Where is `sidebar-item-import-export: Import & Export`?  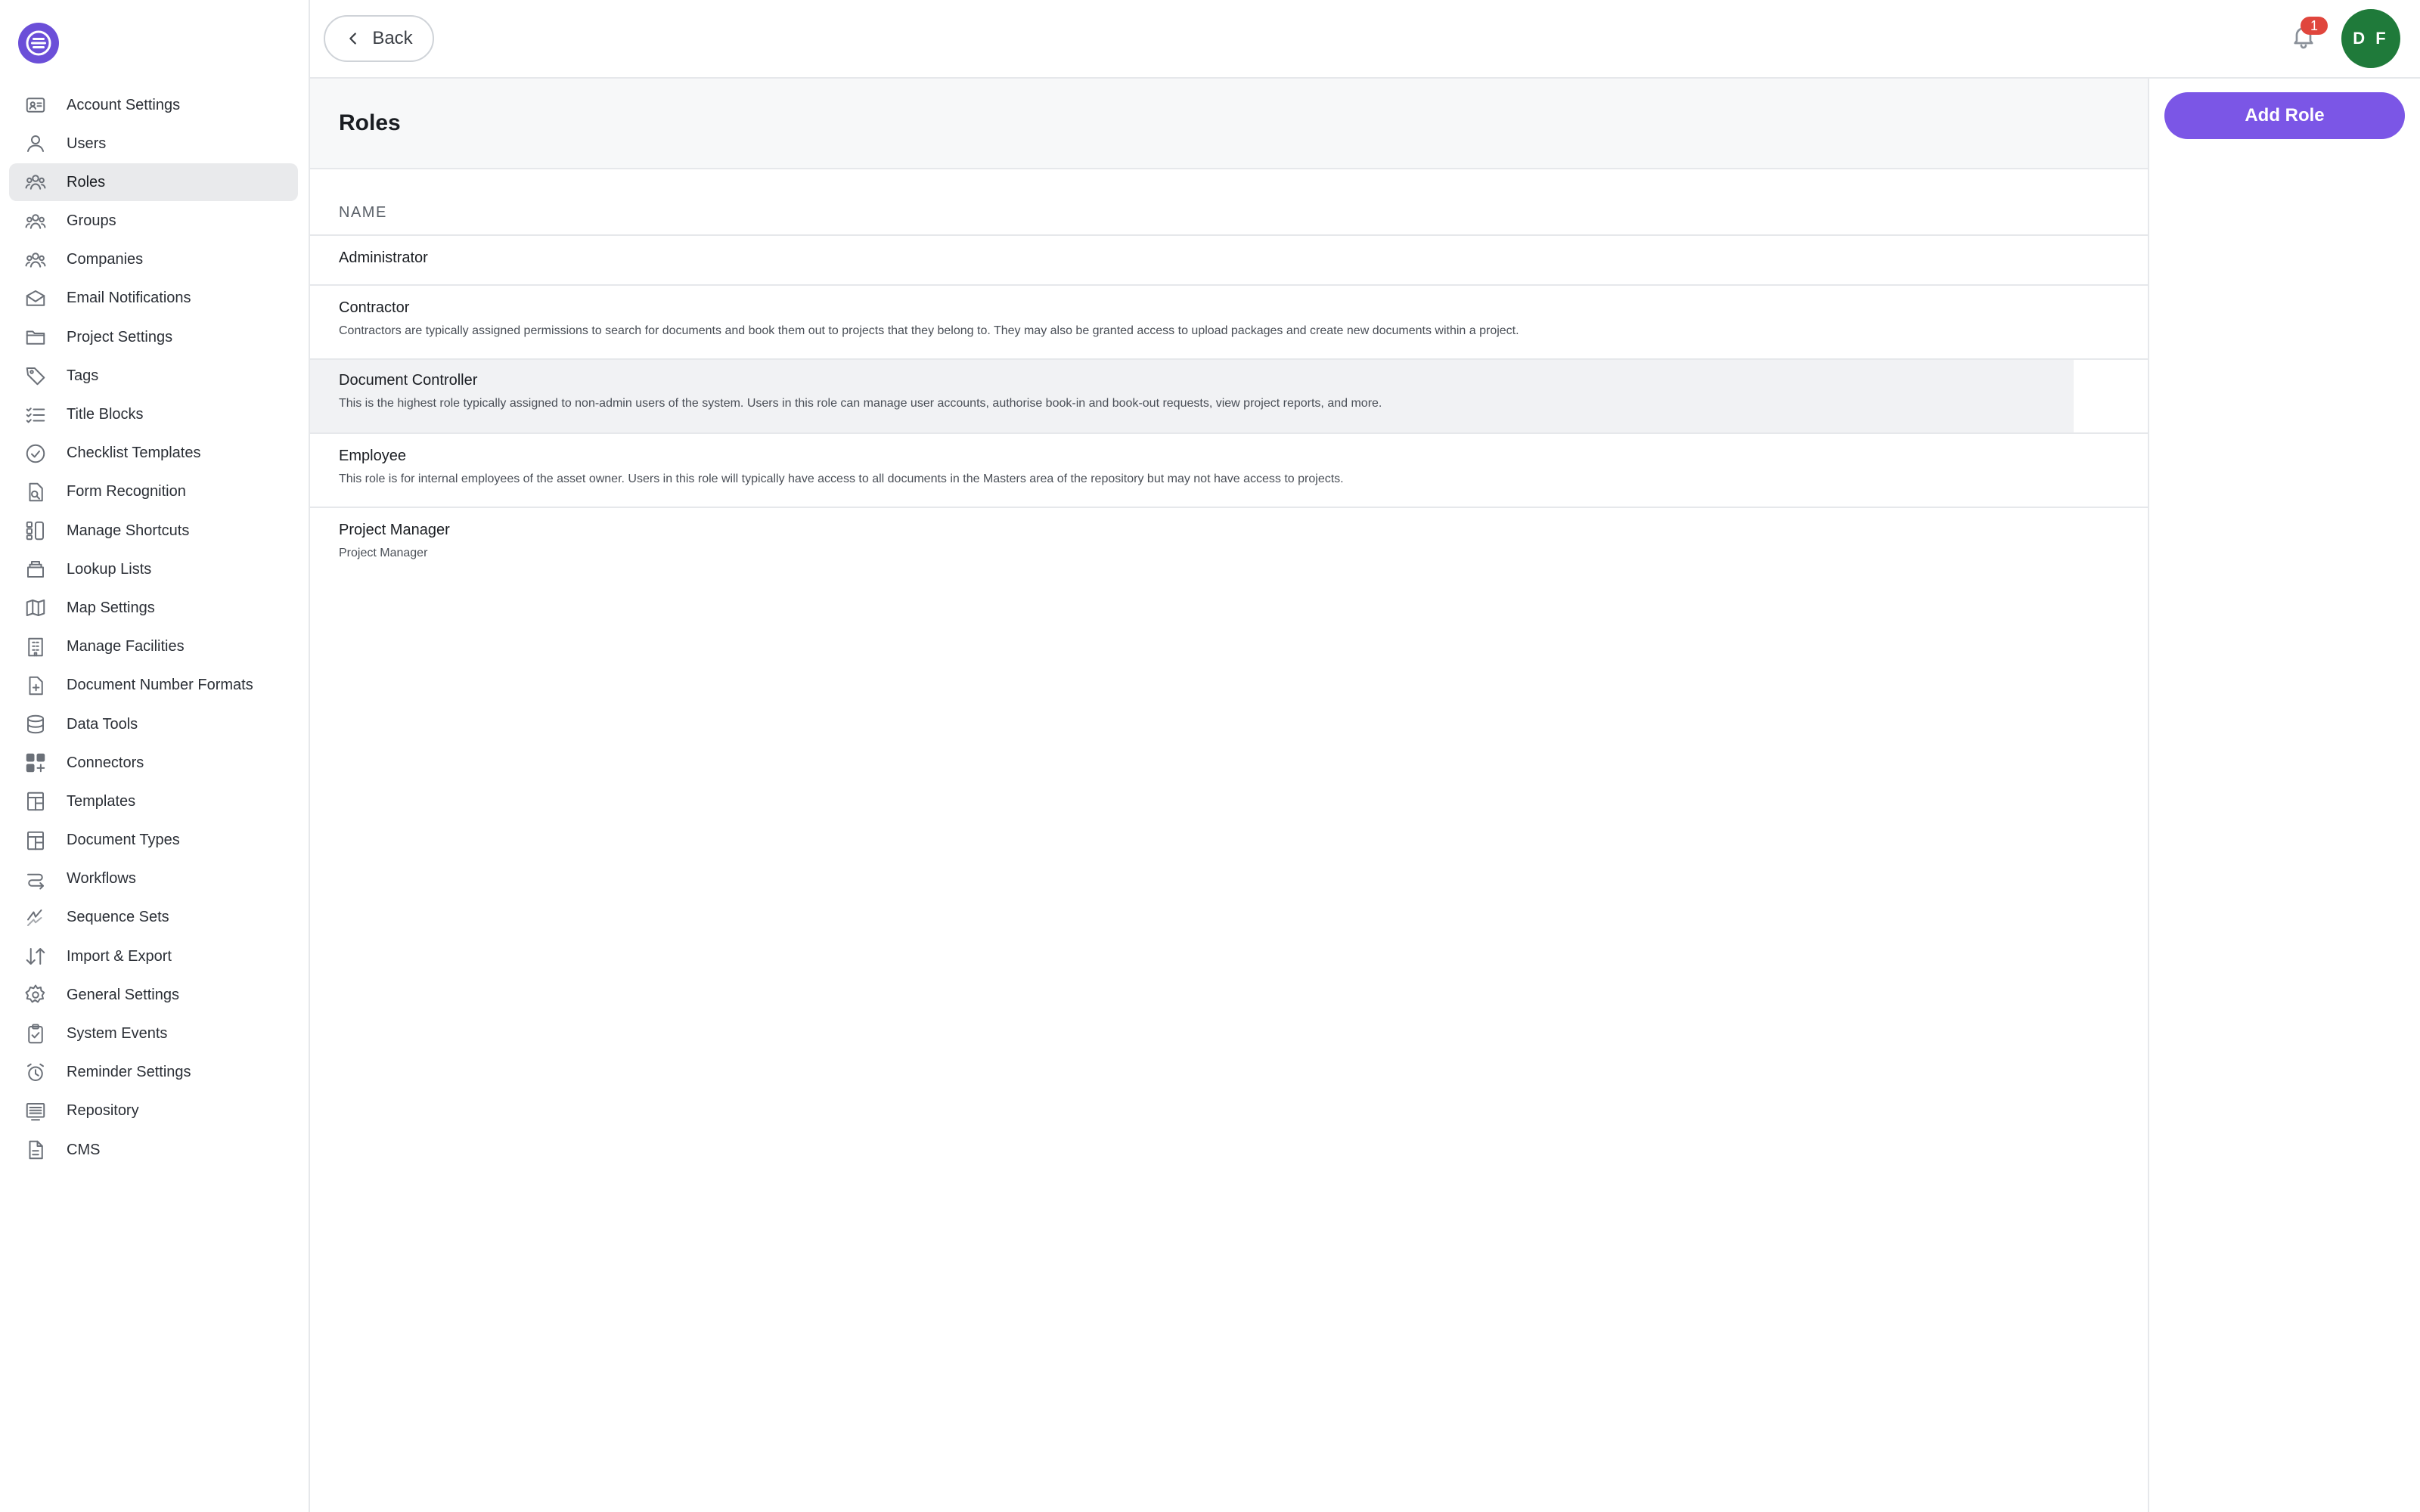
sidebar-item-import-export: Import & Export is located at coordinates (153, 956).